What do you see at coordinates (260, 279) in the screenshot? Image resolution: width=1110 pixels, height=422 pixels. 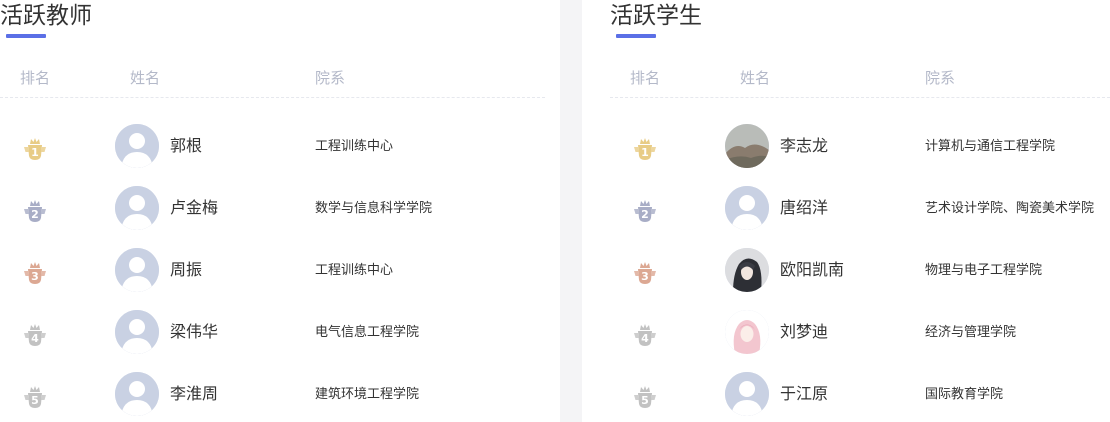 I see `teacher-row: 3 周振 工程训练中心` at bounding box center [260, 279].